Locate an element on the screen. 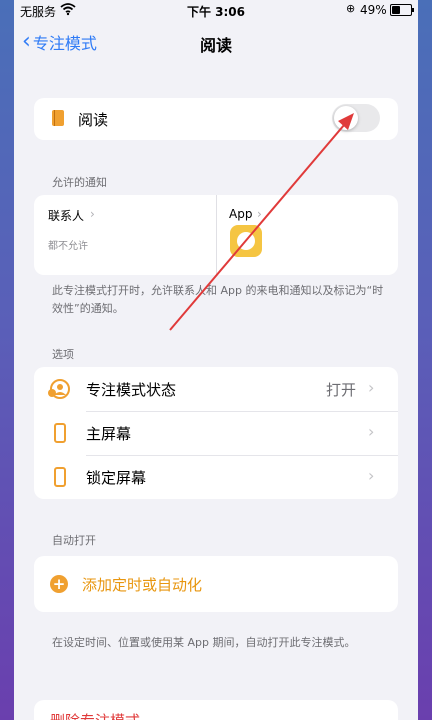 The height and width of the screenshot is (720, 432). delete-focus-button: 删除专注模式 is located at coordinates (95, 715).